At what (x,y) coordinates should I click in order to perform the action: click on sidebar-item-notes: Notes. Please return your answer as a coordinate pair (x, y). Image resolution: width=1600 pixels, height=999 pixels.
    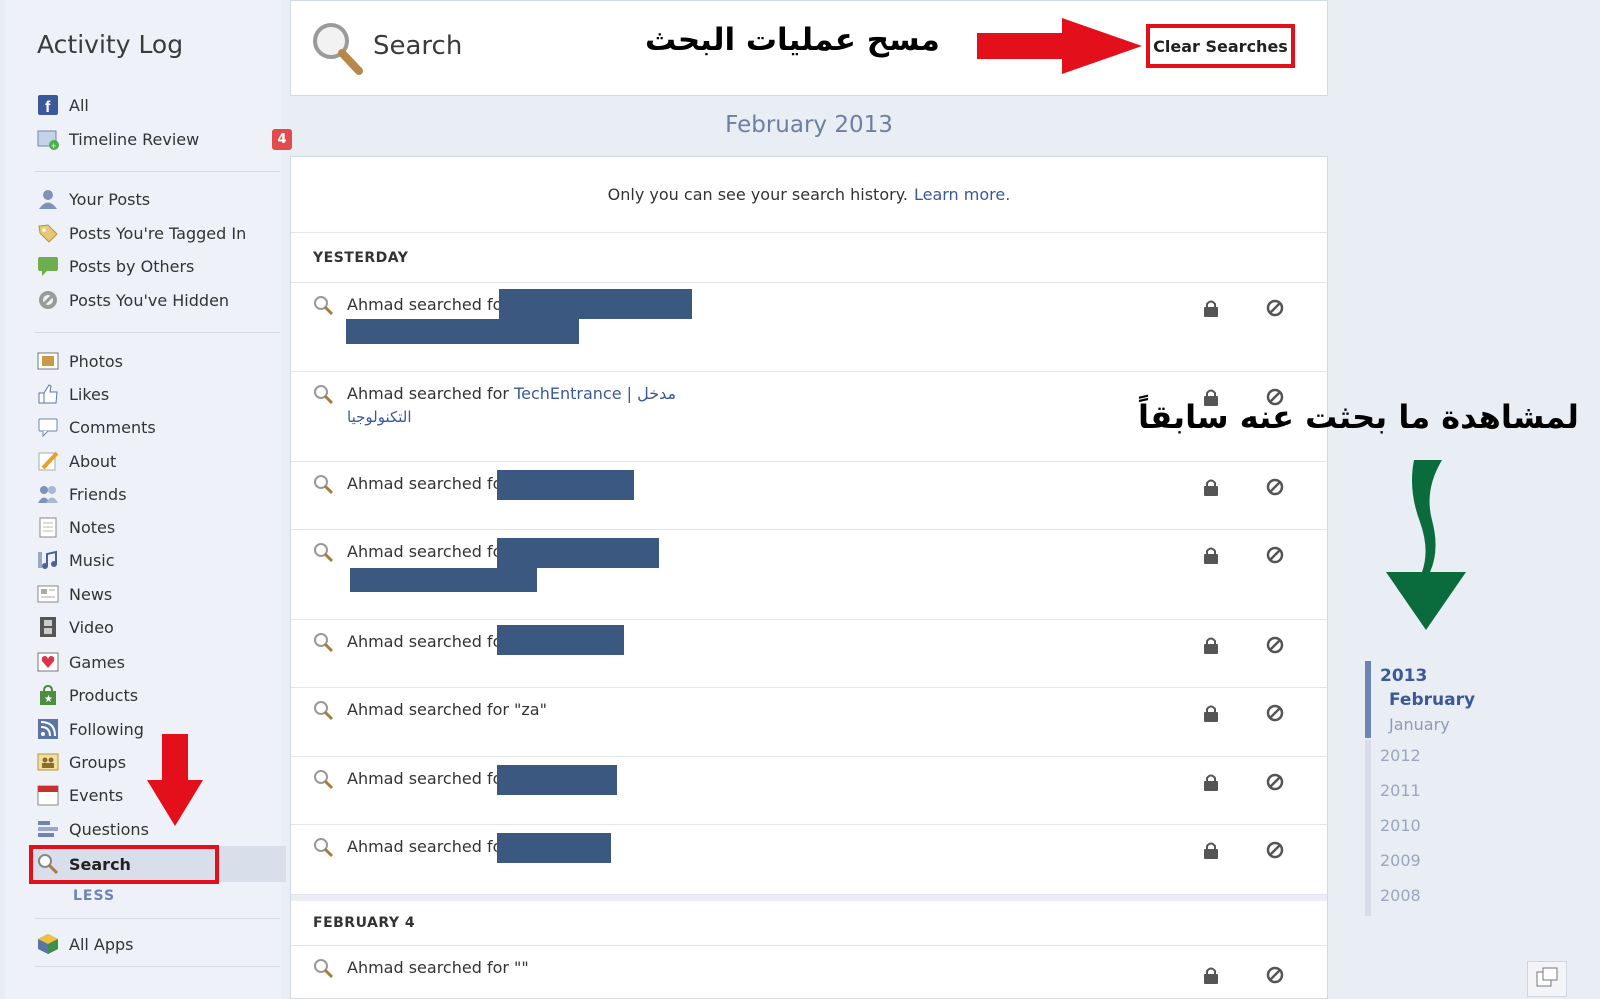
    Looking at the image, I should click on (159, 527).